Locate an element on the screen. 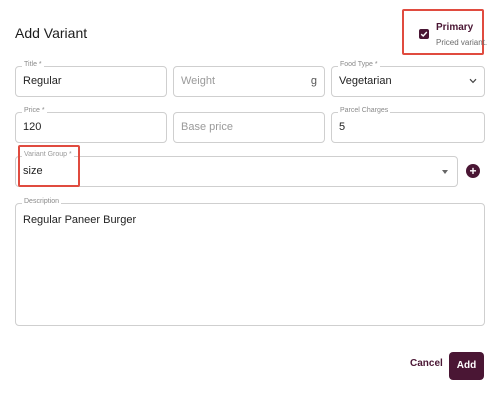 This screenshot has width=500, height=400. title-label: Title * is located at coordinates (33, 64).